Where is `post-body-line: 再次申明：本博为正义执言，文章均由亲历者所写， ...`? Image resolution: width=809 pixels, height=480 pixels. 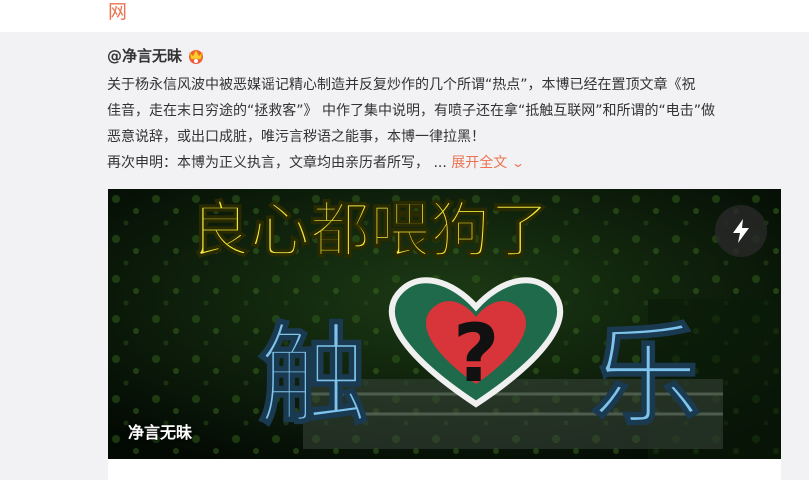
post-body-line: 再次申明：本博为正义执言，文章均由亲历者所写， ... is located at coordinates (279, 163).